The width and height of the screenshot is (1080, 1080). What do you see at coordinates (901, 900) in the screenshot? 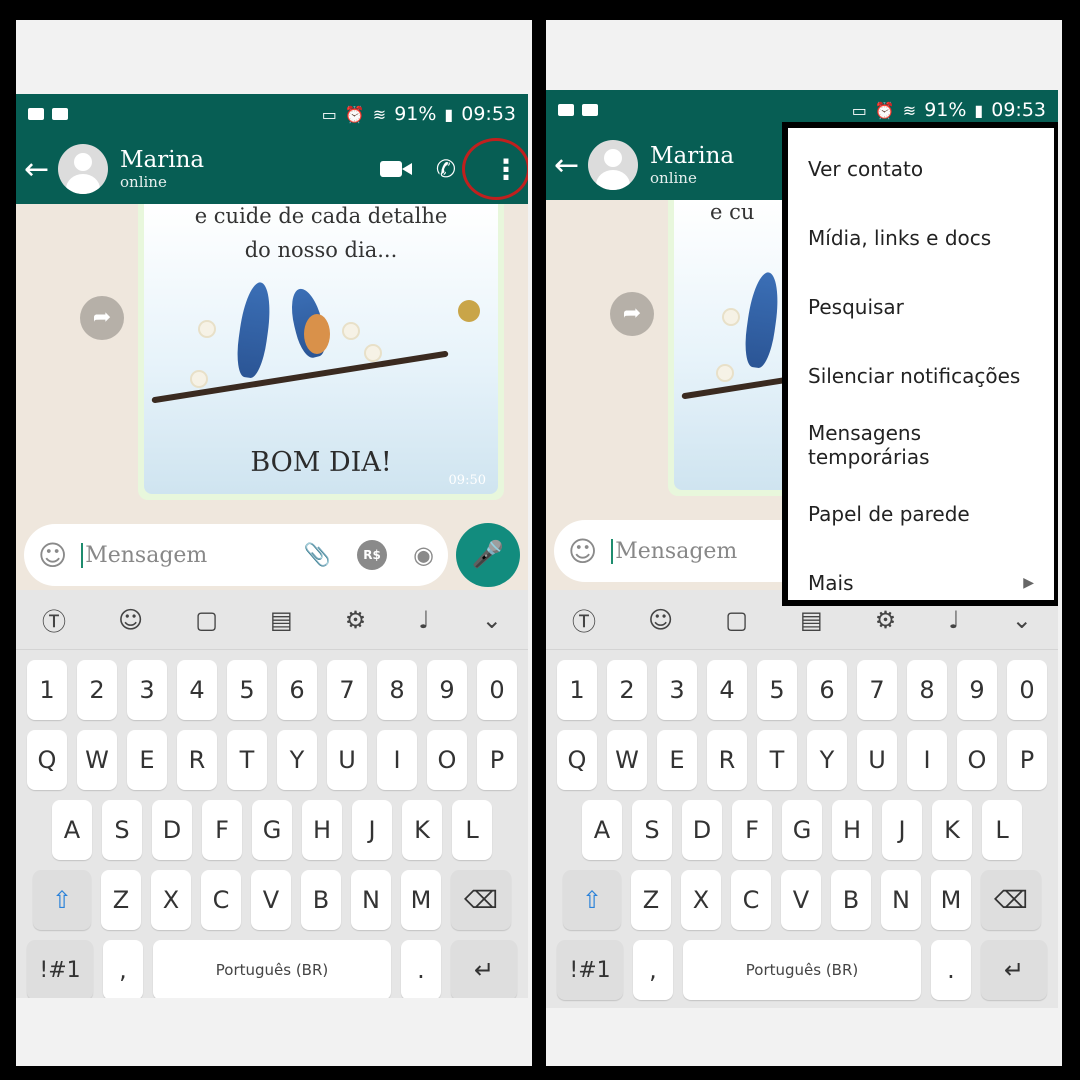
I see `key-n: N` at bounding box center [901, 900].